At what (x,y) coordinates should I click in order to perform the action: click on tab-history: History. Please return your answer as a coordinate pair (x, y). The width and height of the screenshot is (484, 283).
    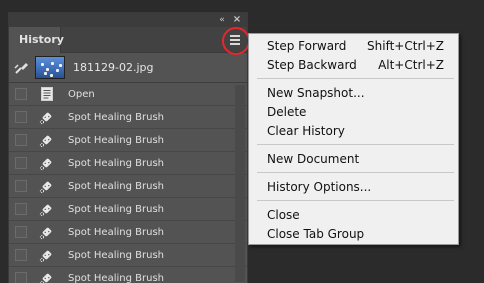
    Looking at the image, I should click on (36, 40).